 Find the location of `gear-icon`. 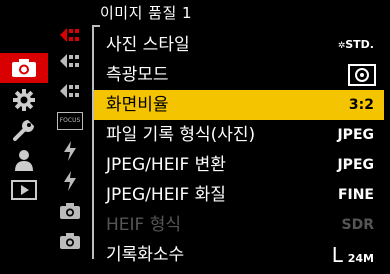

gear-icon is located at coordinates (24, 100).